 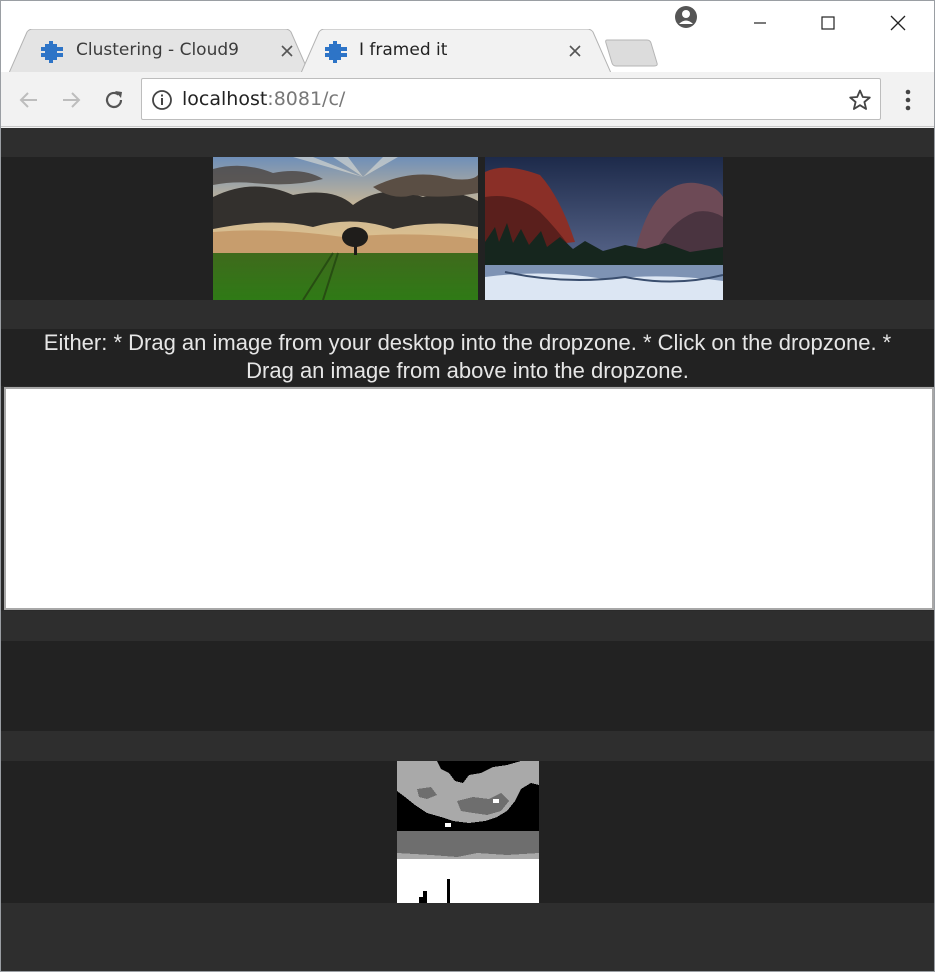 I want to click on tab-clustering: Clustering - Cloud9, so click(x=159, y=51).